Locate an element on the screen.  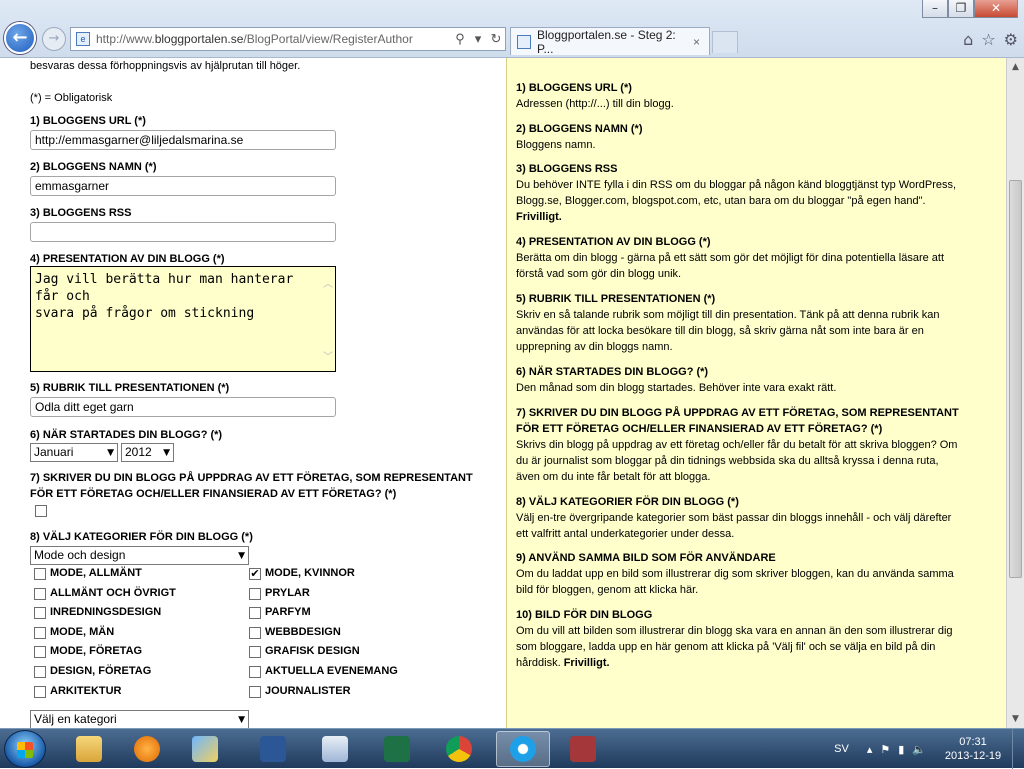
subcategory-label: PARFYM is located at coordinates (288, 612).